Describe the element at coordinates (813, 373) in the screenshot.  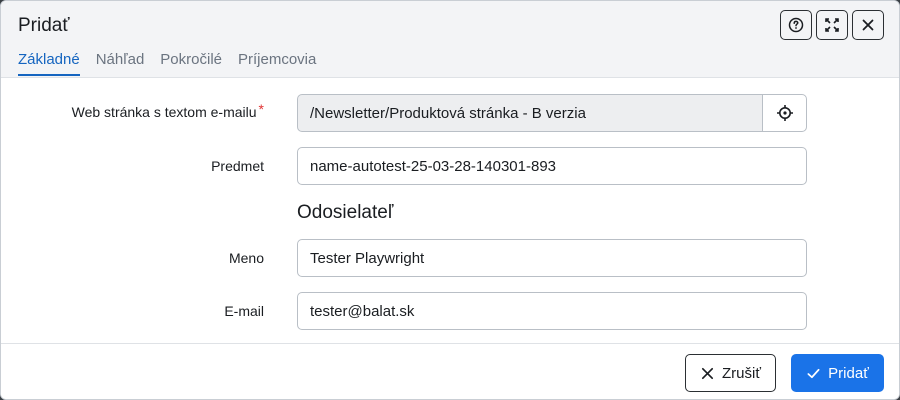
I see `check-icon` at that location.